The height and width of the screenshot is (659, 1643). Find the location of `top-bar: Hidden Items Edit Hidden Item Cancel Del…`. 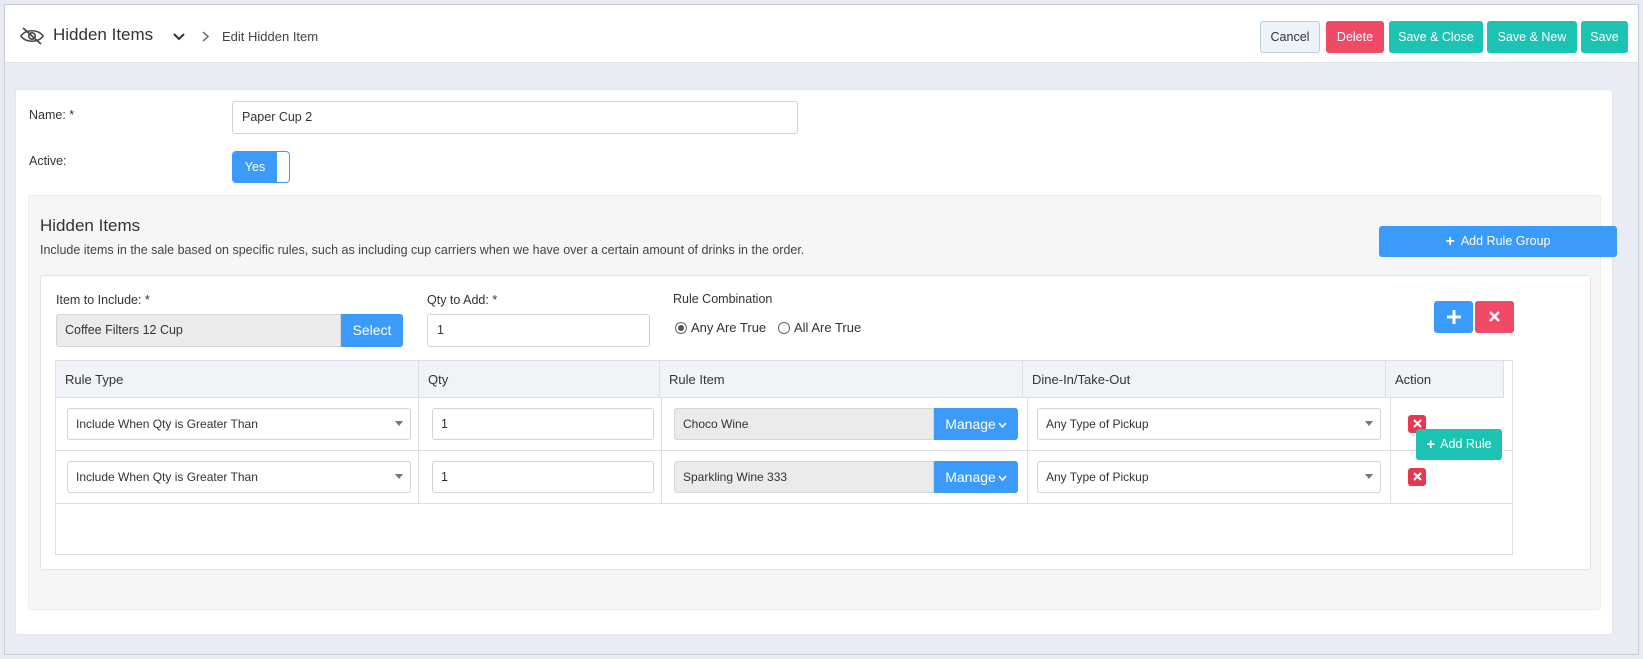

top-bar: Hidden Items Edit Hidden Item Cancel Del… is located at coordinates (821, 34).